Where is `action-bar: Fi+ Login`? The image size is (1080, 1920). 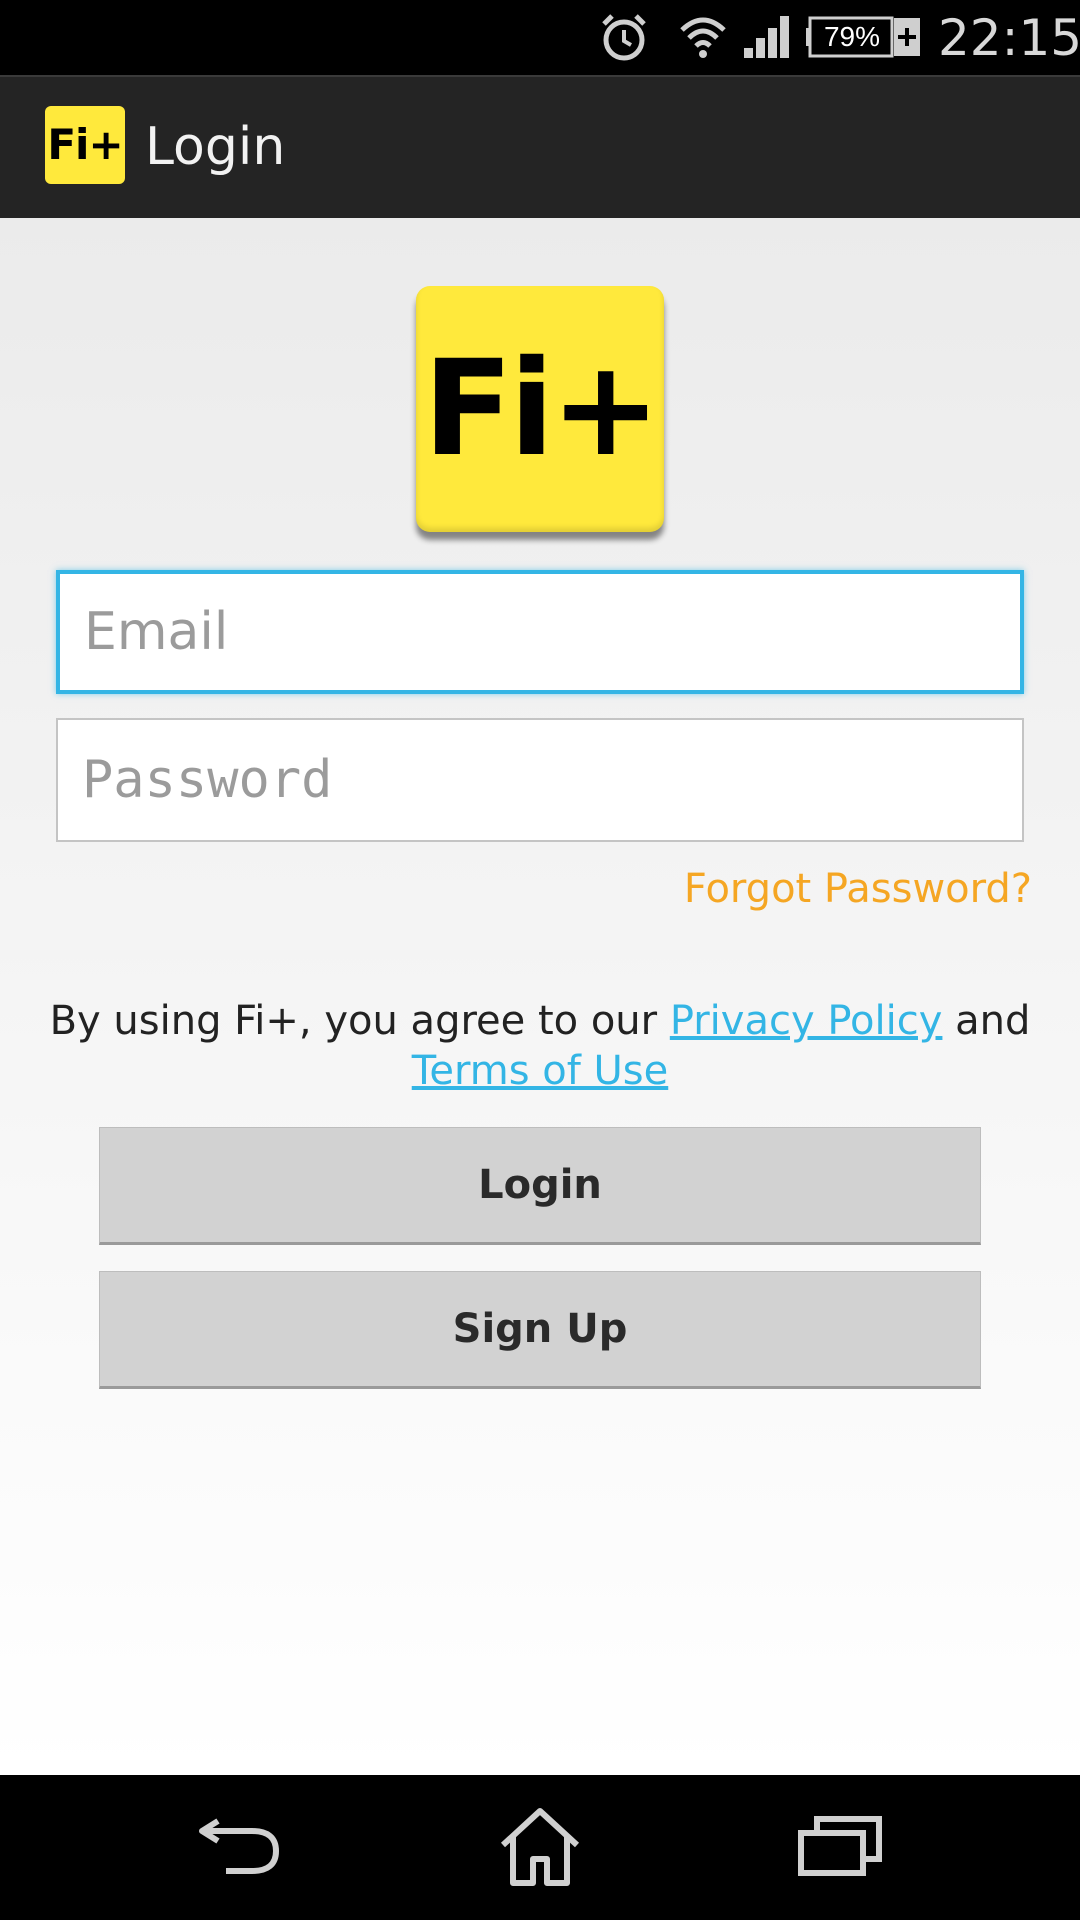 action-bar: Fi+ Login is located at coordinates (540, 146).